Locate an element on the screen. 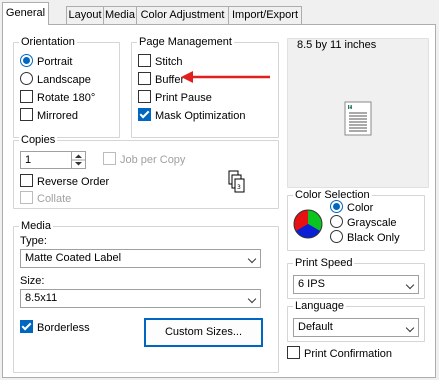 This screenshot has width=439, height=380. stitch-checkbox-box is located at coordinates (144, 60).